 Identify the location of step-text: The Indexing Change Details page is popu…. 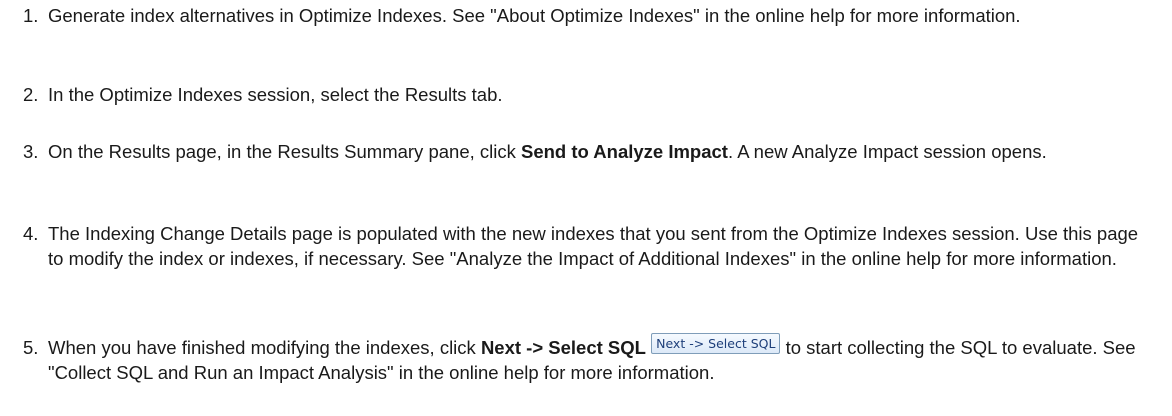
(593, 246).